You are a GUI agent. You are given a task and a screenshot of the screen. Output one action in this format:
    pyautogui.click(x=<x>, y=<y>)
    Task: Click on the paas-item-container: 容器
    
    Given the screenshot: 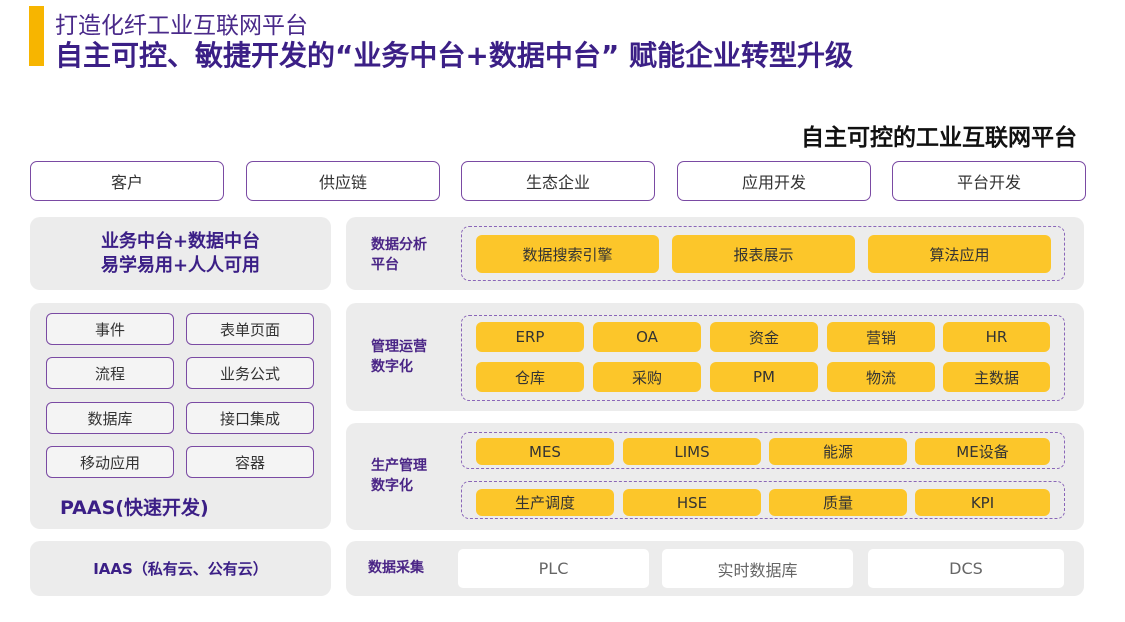 What is the action you would take?
    pyautogui.click(x=250, y=462)
    